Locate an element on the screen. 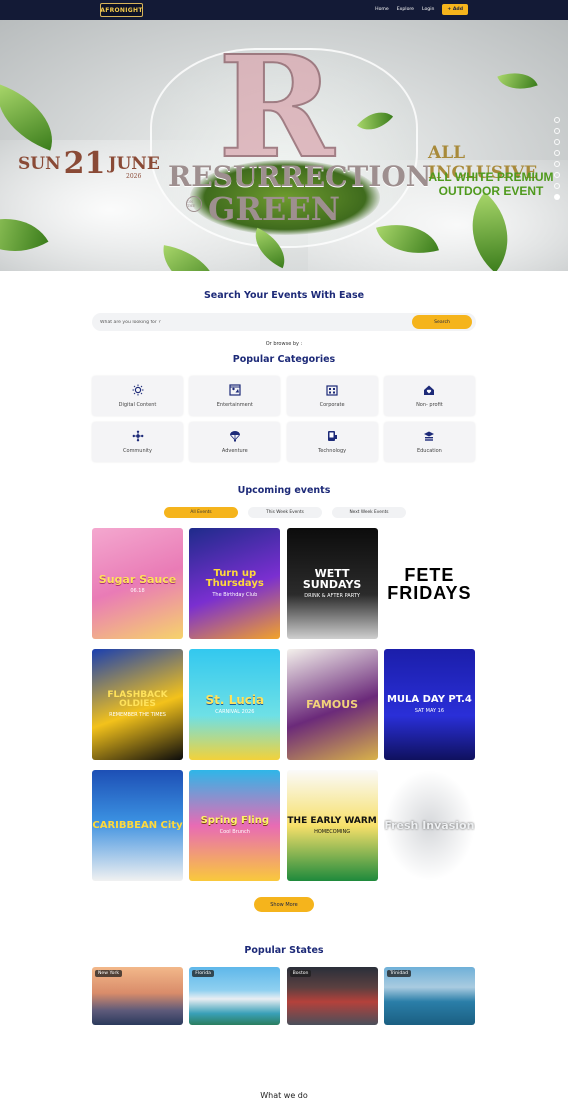 Image resolution: width=568 pixels, height=1100 pixels. hero-title-line2: GREEN is located at coordinates (274, 209).